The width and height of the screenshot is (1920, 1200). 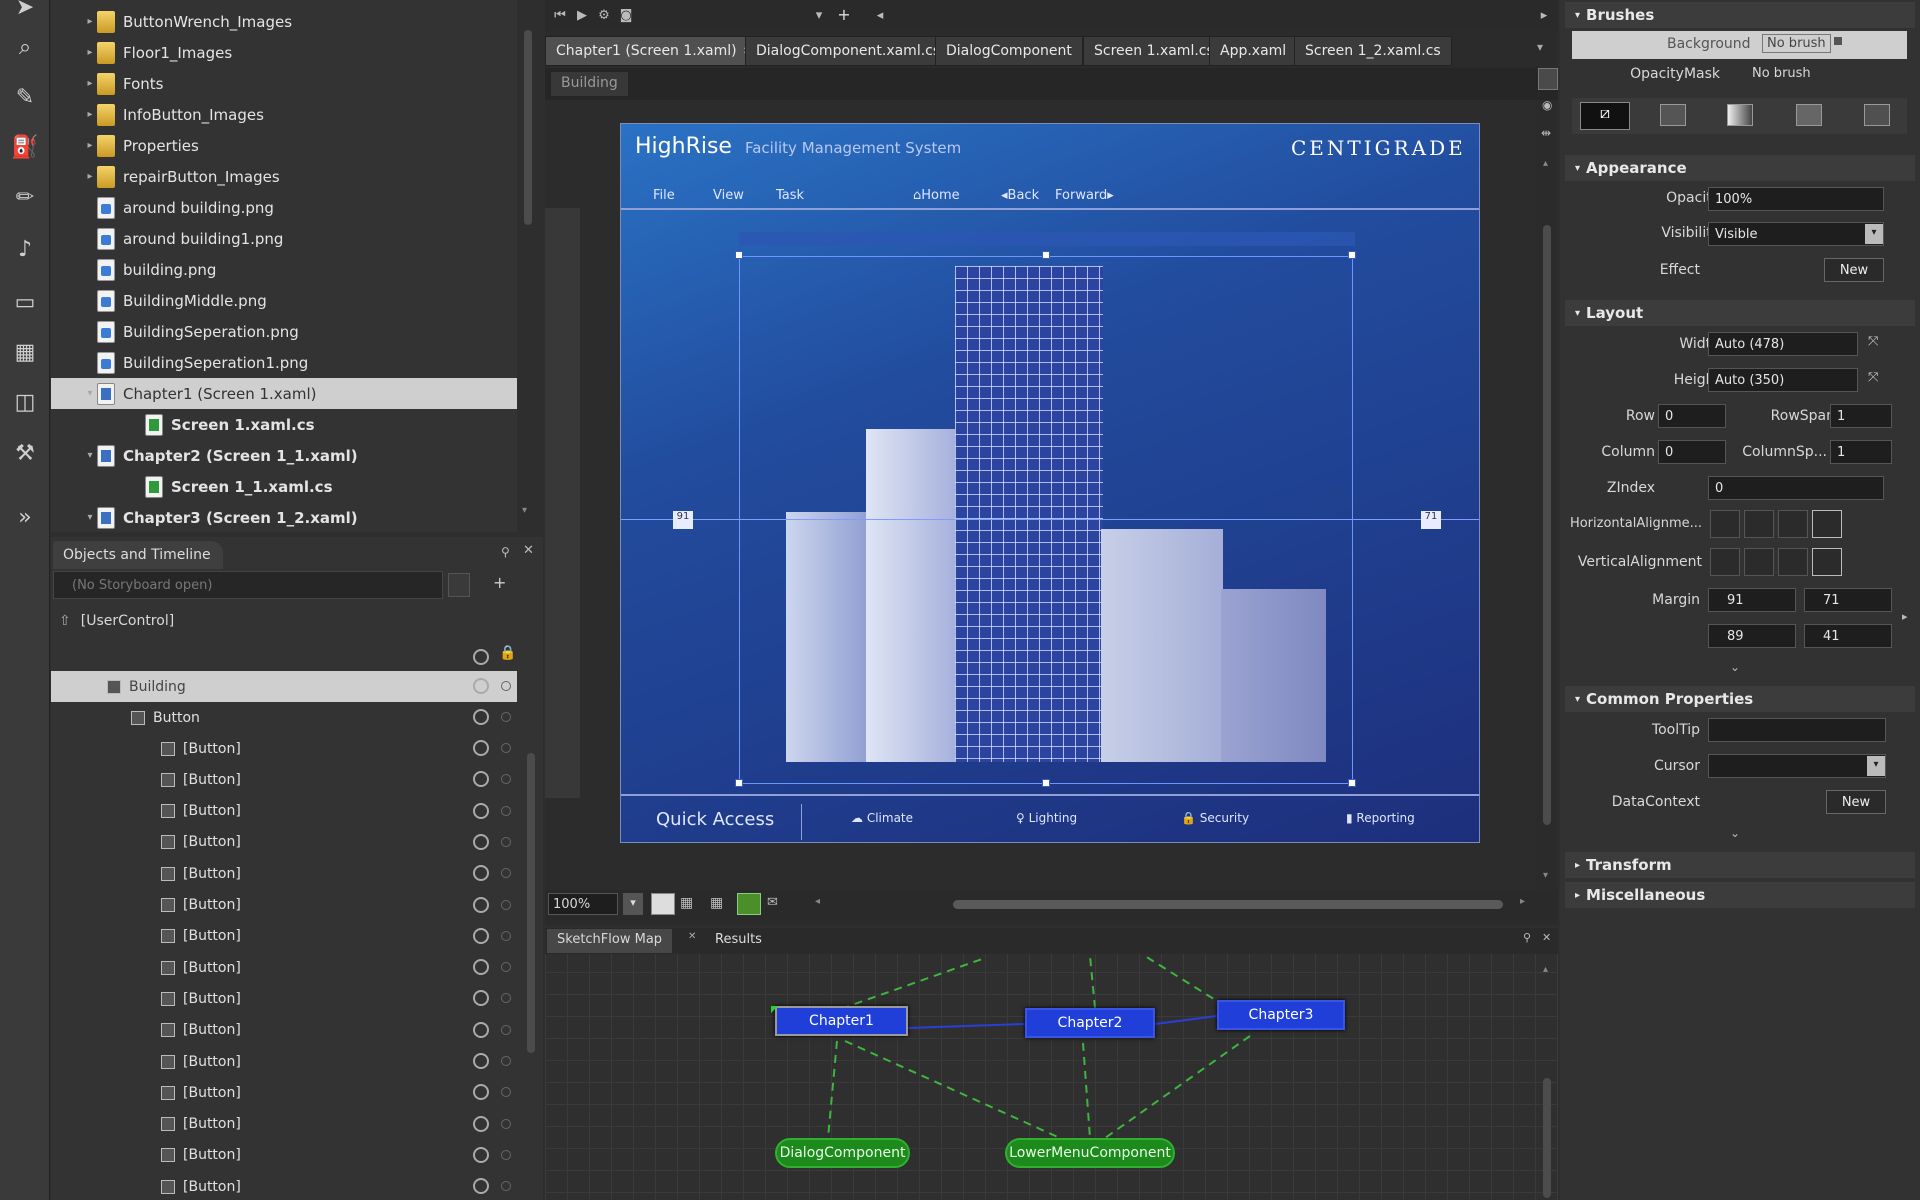 What do you see at coordinates (284, 300) in the screenshot?
I see `project-tree-item: BuildingMiddle.png` at bounding box center [284, 300].